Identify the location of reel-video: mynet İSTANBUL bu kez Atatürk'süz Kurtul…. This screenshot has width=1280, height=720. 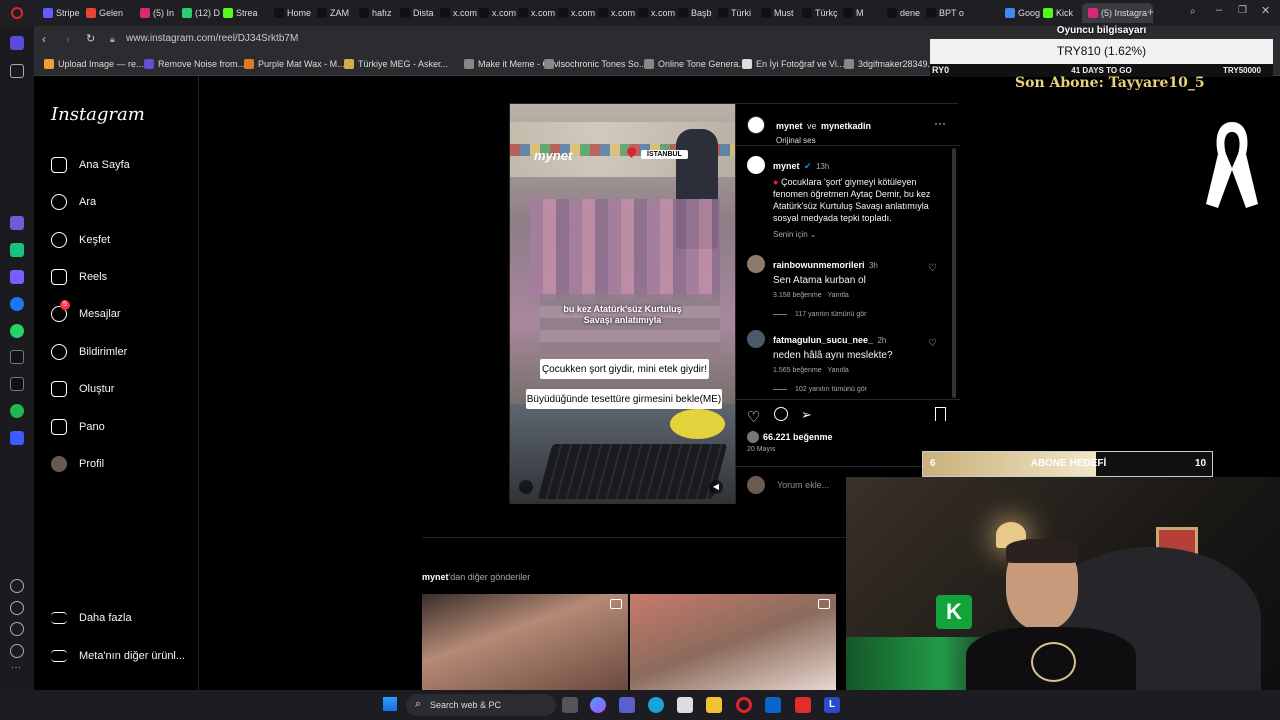
(622, 304).